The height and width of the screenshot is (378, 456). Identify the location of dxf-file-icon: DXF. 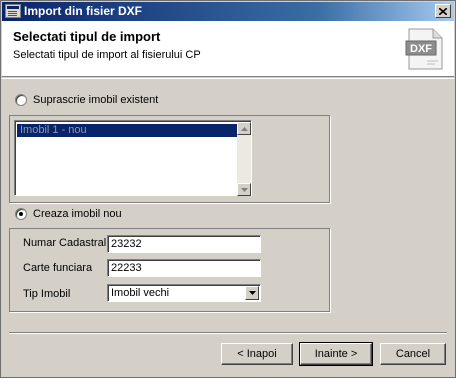
(424, 49).